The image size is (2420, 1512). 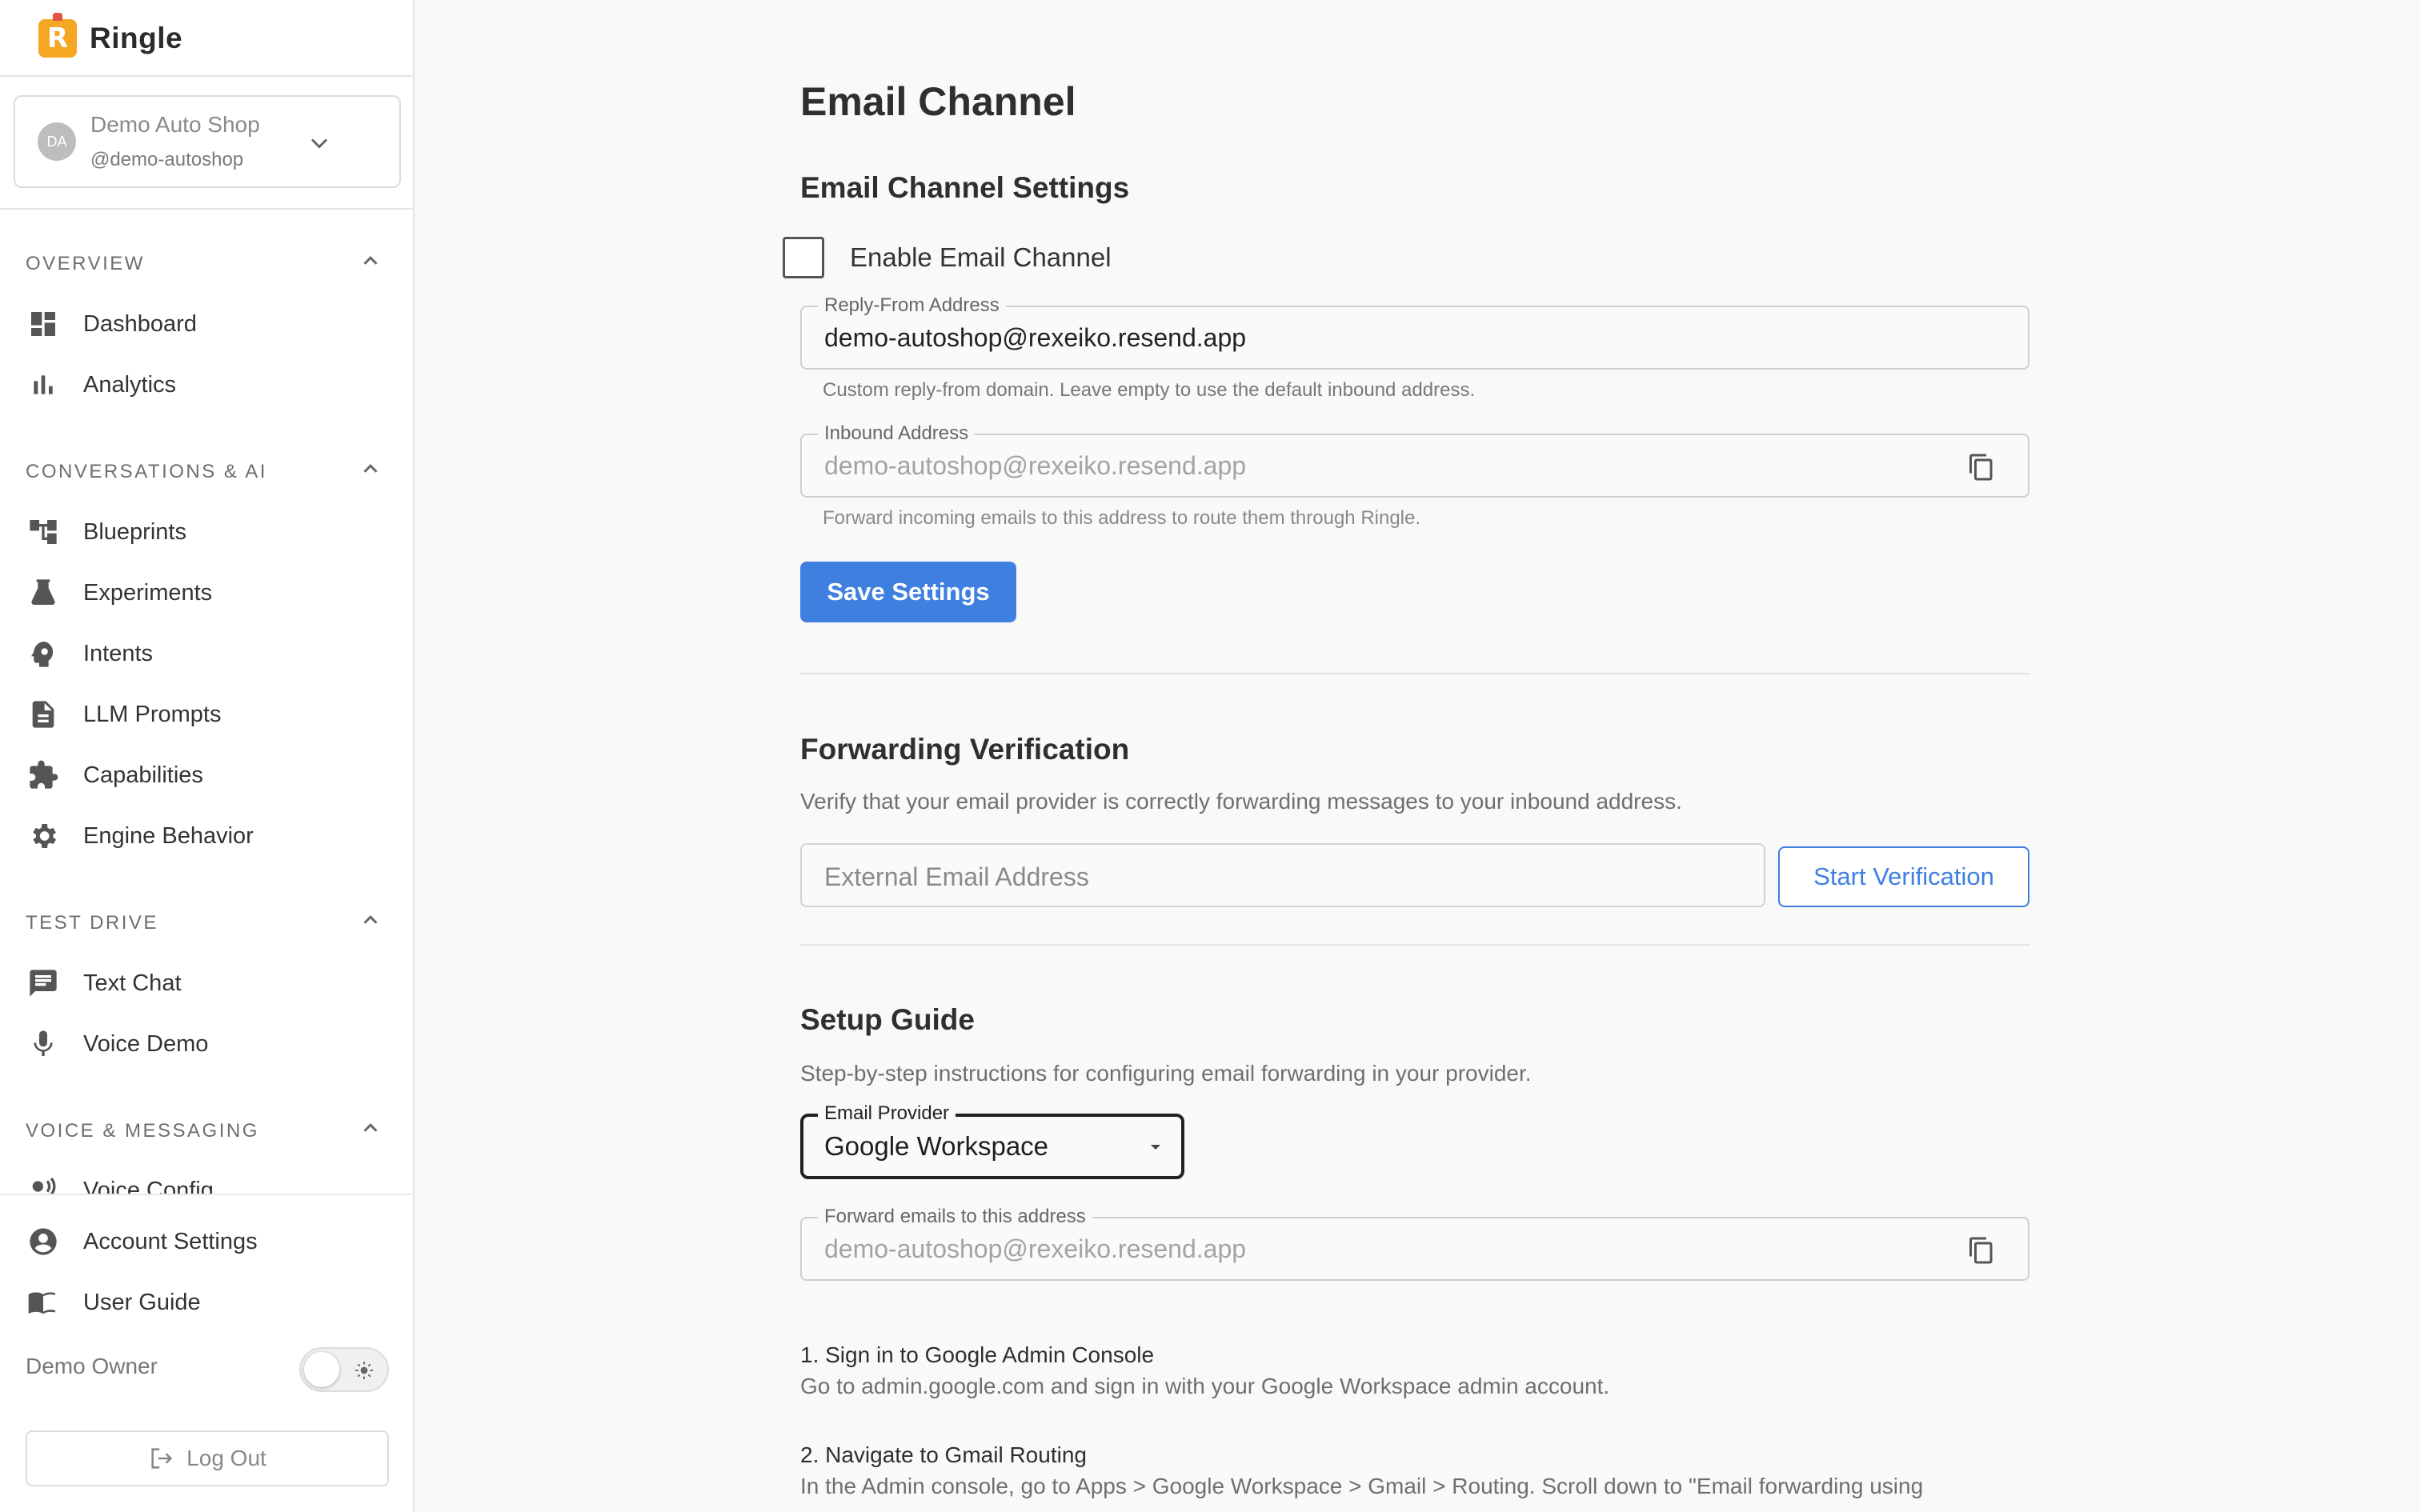 I want to click on enable-email-channel-row: Enable Email Channel, so click(x=947, y=257).